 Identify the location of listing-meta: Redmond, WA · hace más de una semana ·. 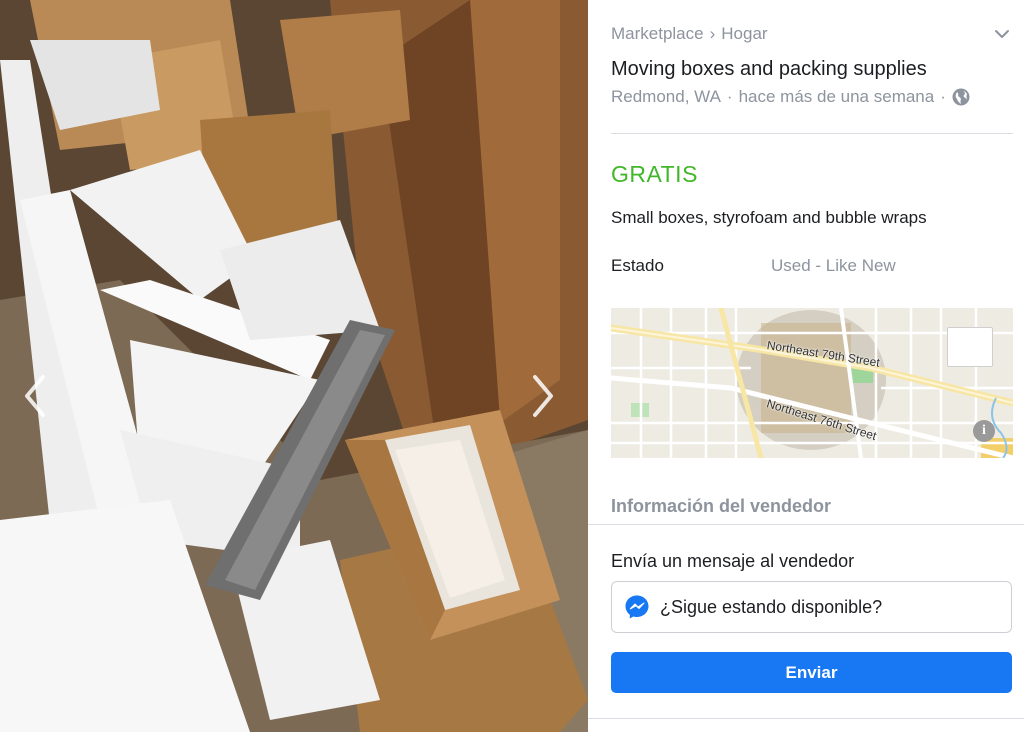
(790, 97).